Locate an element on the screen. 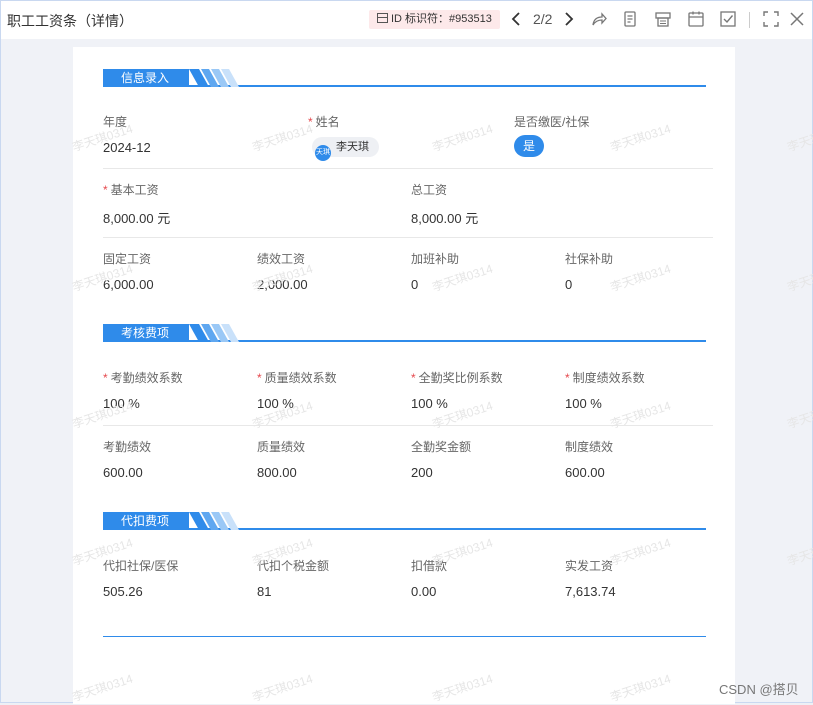  printer-icon is located at coordinates (663, 19).